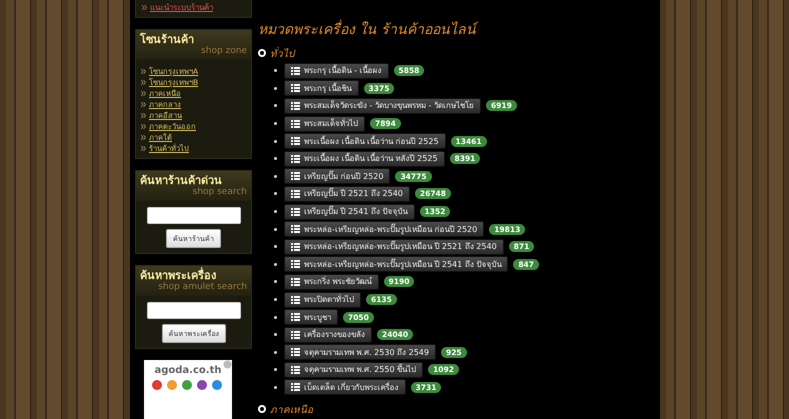 The height and width of the screenshot is (419, 789). I want to click on section-title: ทั่วไป, so click(282, 53).